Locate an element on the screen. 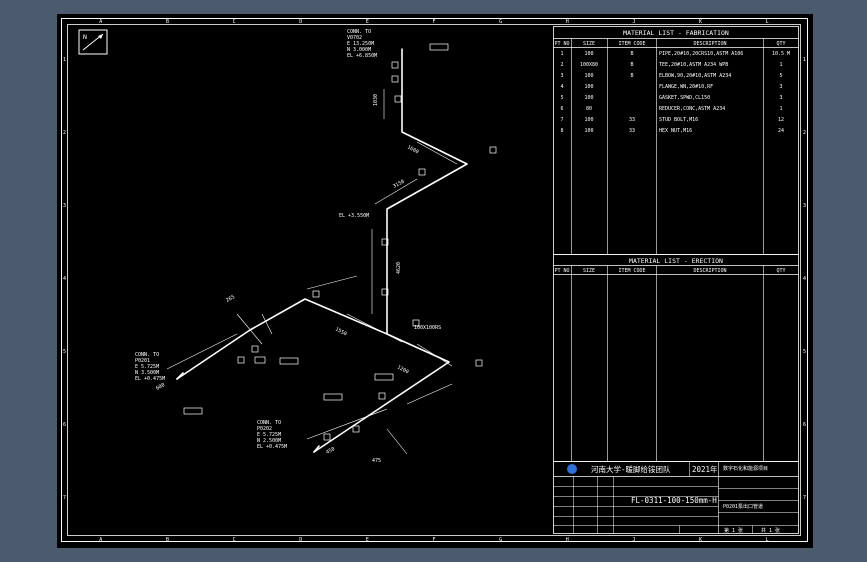 The height and width of the screenshot is (562, 867). fab-row-2-col-1: 2 is located at coordinates (561, 65).